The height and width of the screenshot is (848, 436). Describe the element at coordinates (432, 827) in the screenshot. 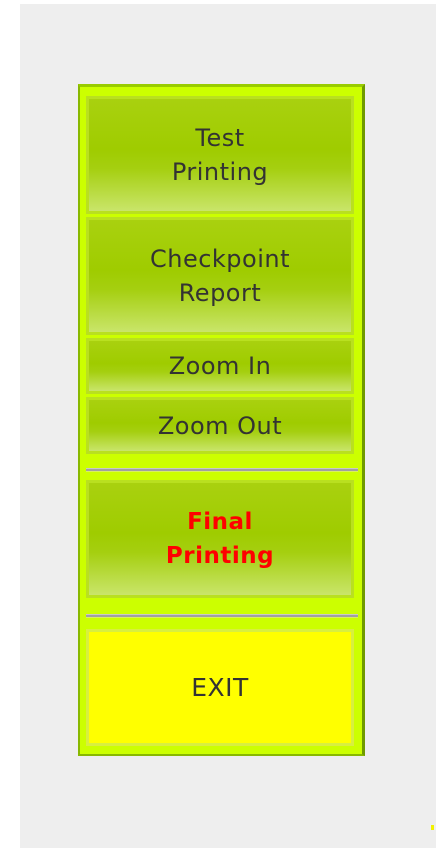

I see `corner-mark` at that location.